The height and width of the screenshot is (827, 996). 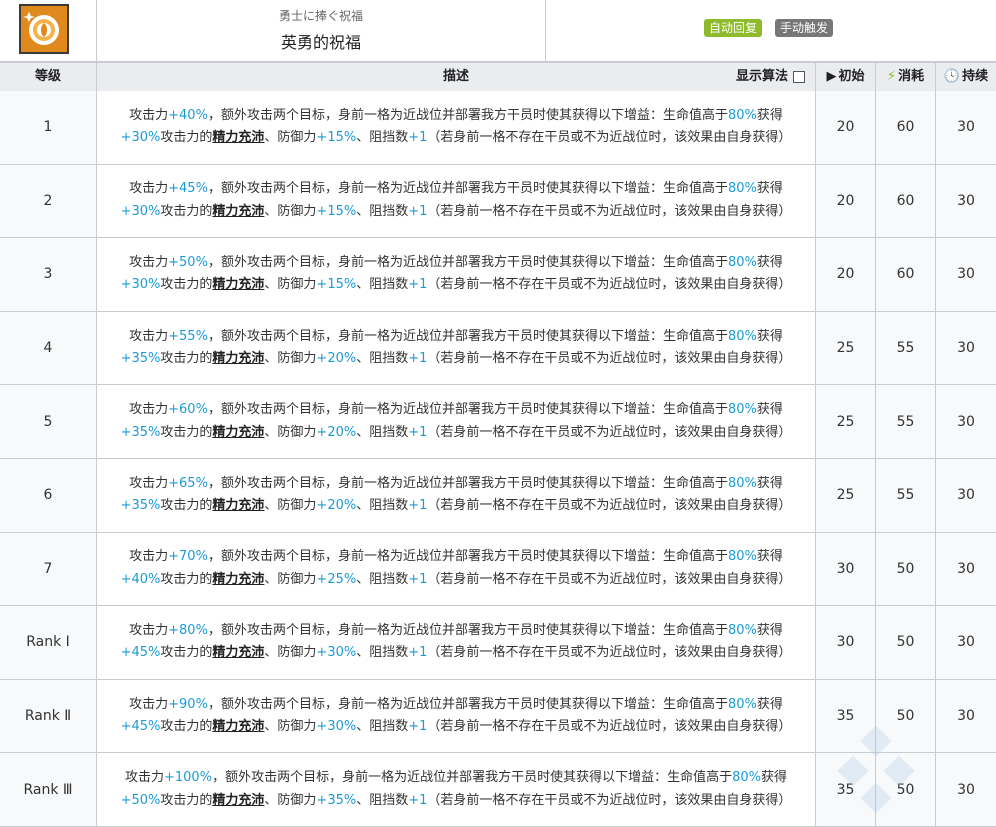 What do you see at coordinates (188, 704) in the screenshot?
I see `atk-bonus: +90%` at bounding box center [188, 704].